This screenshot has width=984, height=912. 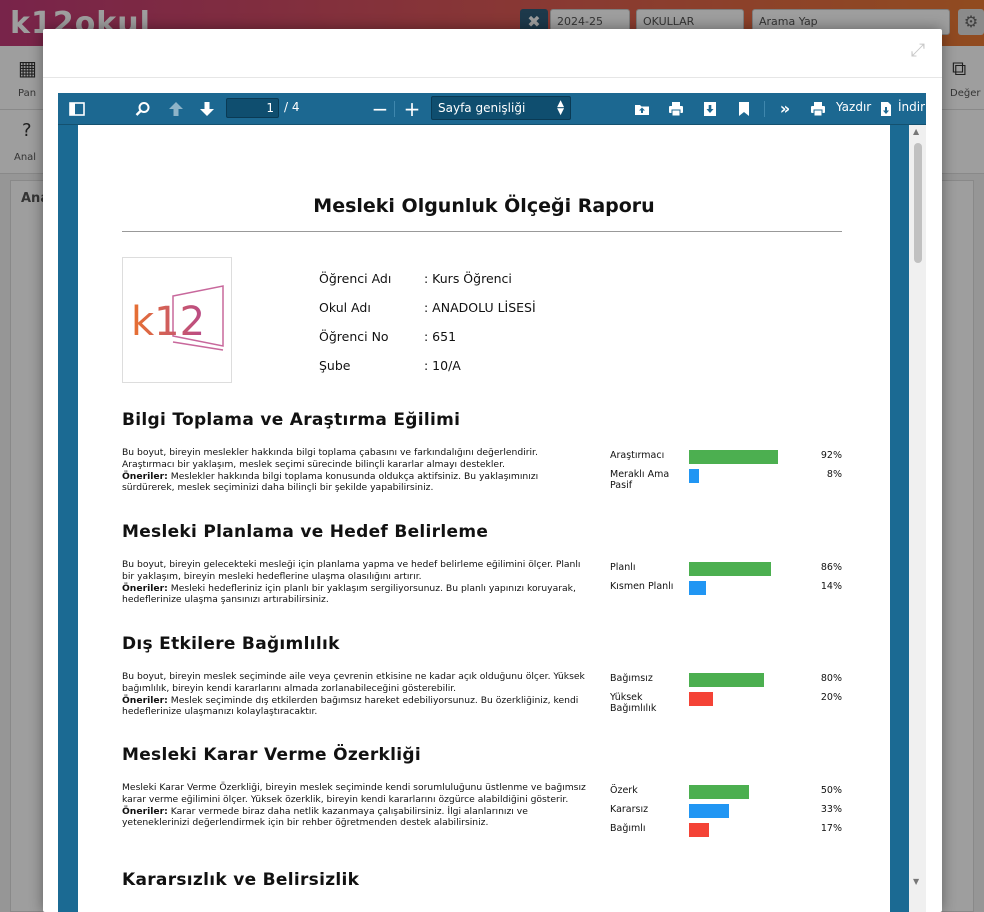 I want to click on page-number-input, so click(x=252, y=108).